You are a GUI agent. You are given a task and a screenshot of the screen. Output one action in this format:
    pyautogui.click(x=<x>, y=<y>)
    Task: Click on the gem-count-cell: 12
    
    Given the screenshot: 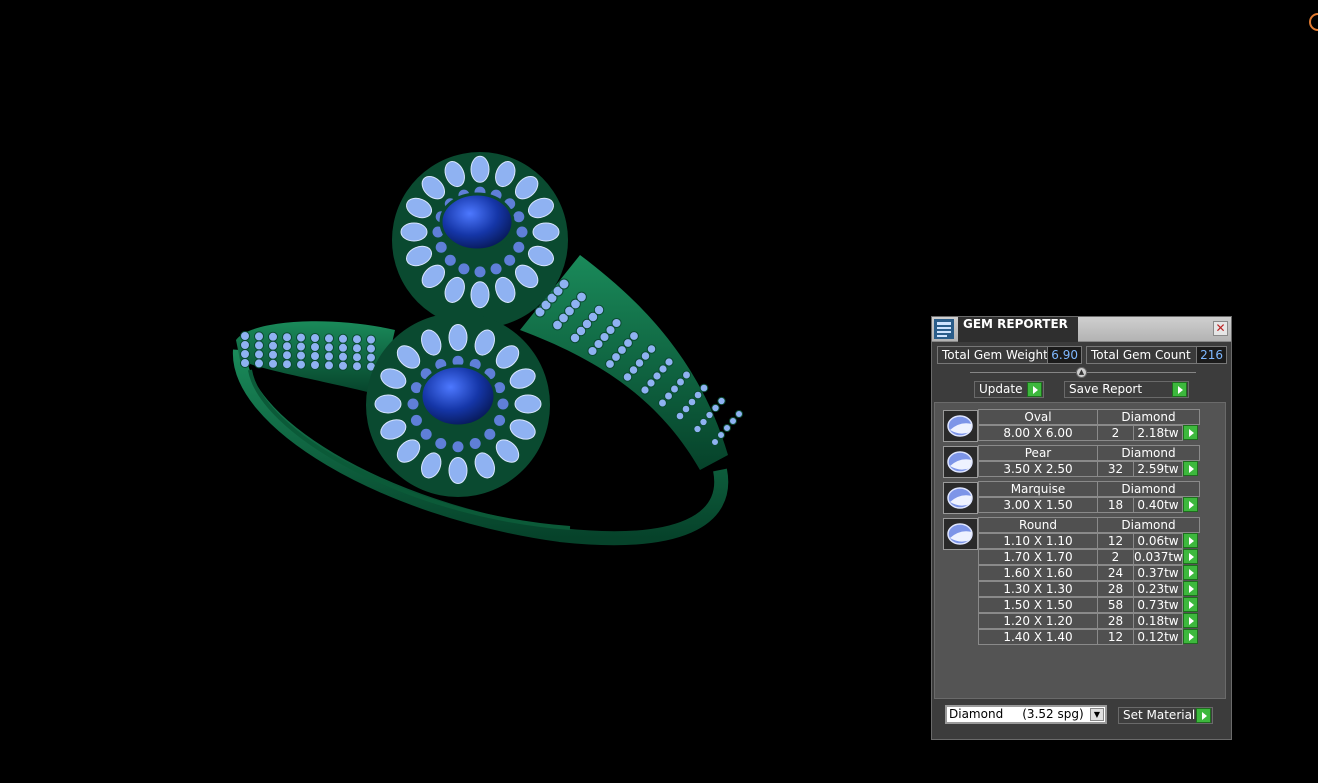 What is the action you would take?
    pyautogui.click(x=1115, y=637)
    